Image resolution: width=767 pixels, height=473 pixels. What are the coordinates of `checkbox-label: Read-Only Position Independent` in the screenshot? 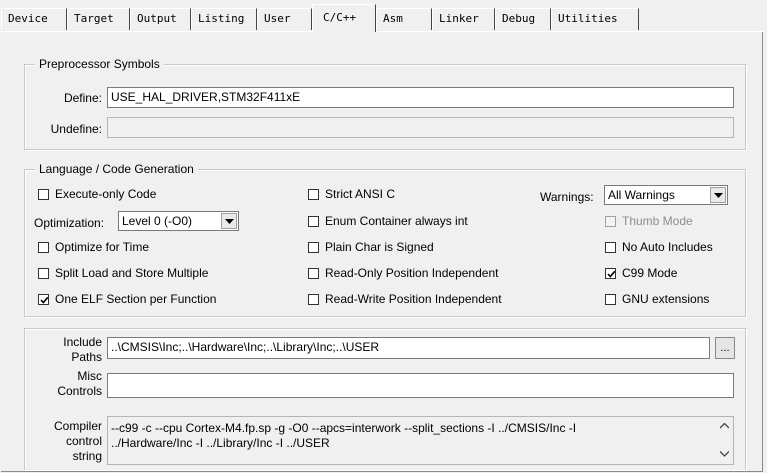 It's located at (412, 273).